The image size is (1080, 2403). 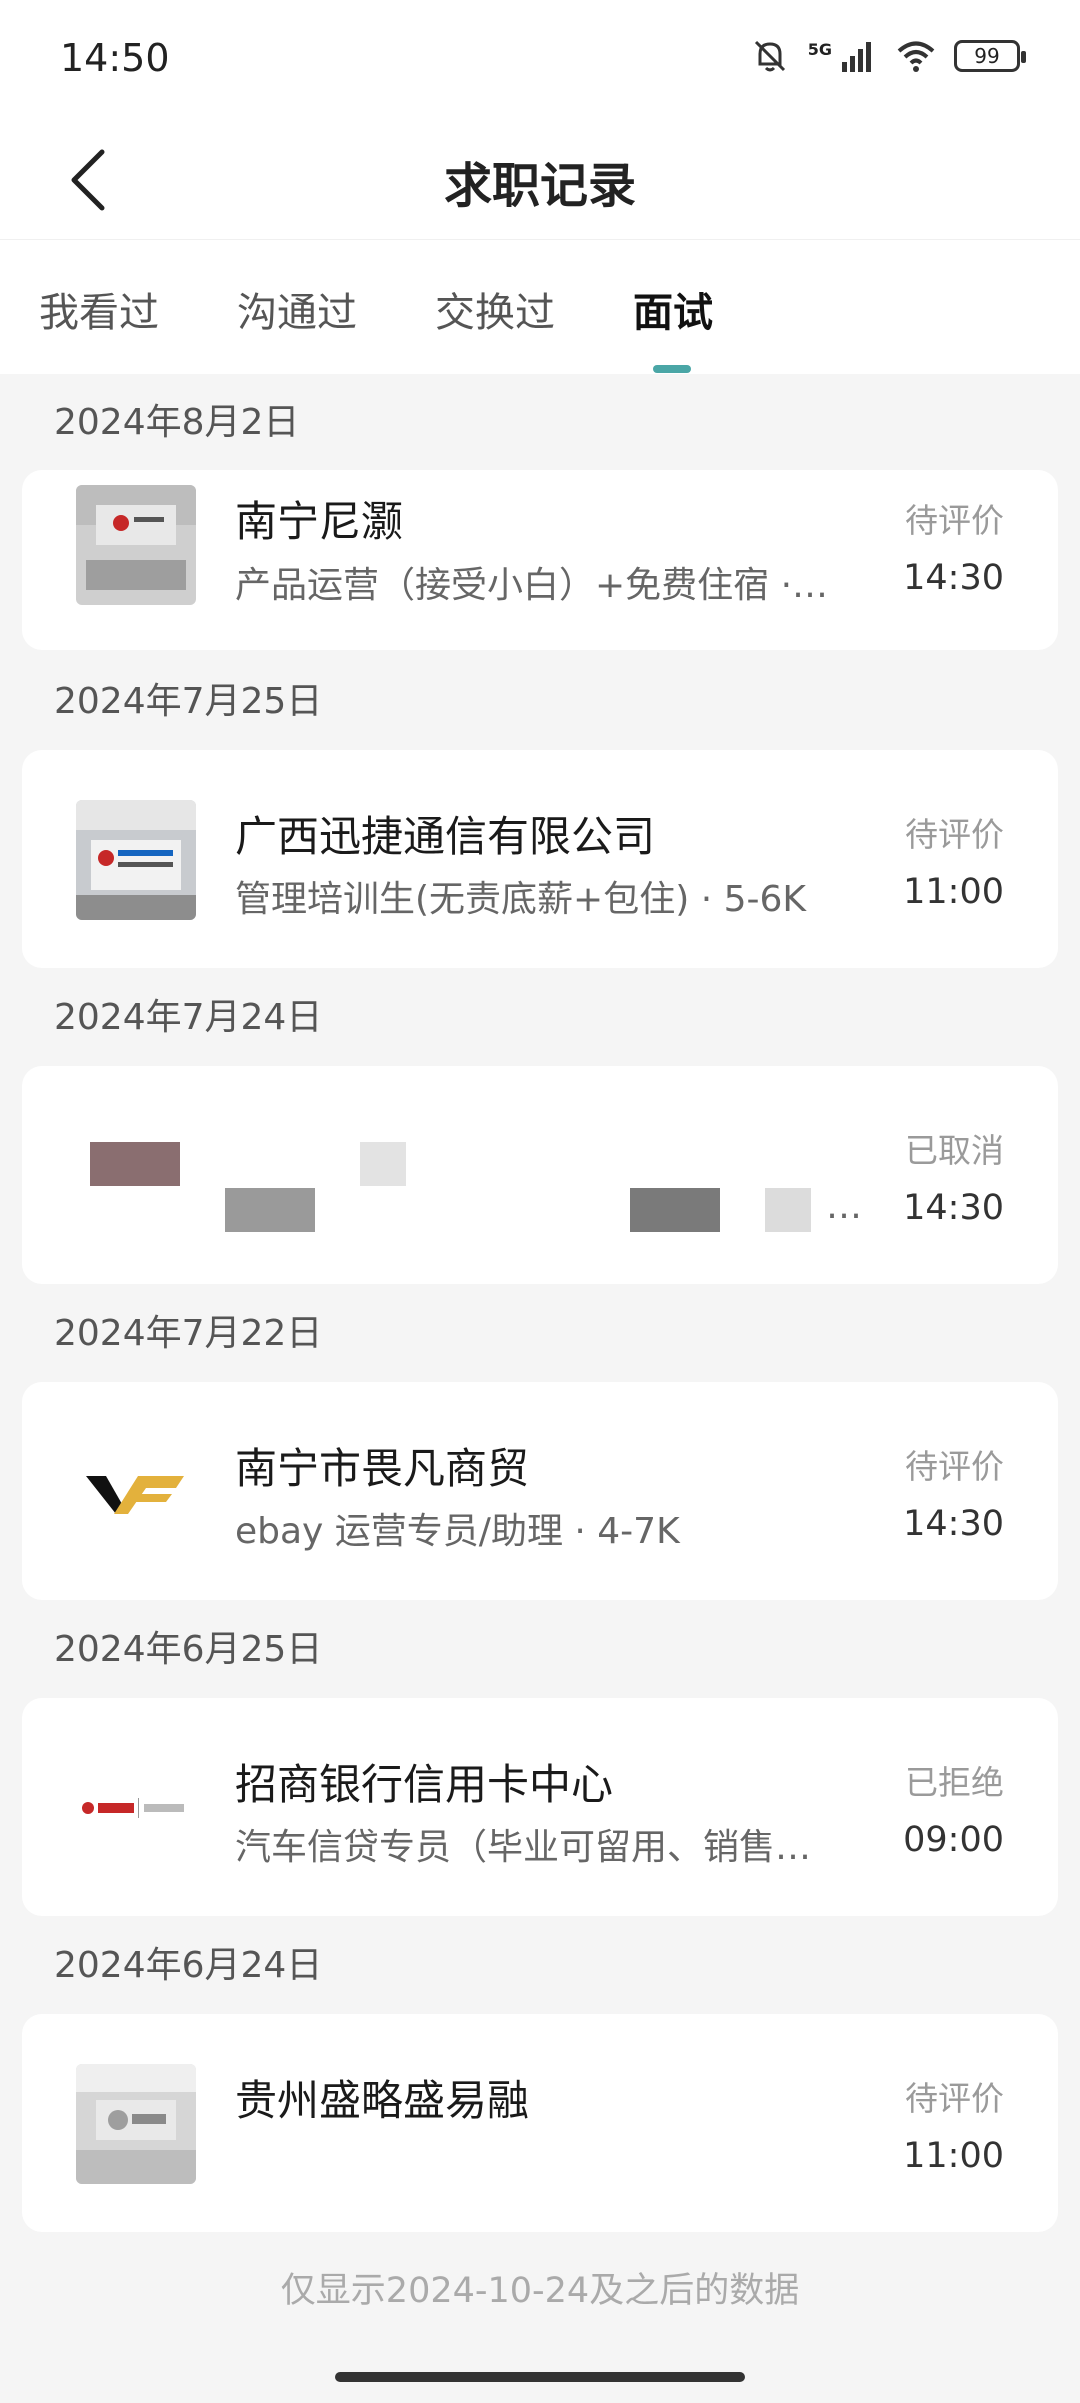 I want to click on signal-icon, so click(x=856, y=57).